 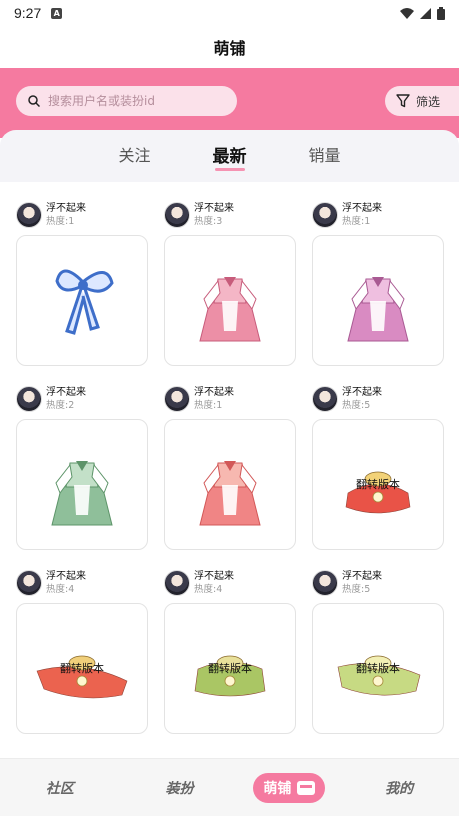 I want to click on search-input, so click(x=133, y=101).